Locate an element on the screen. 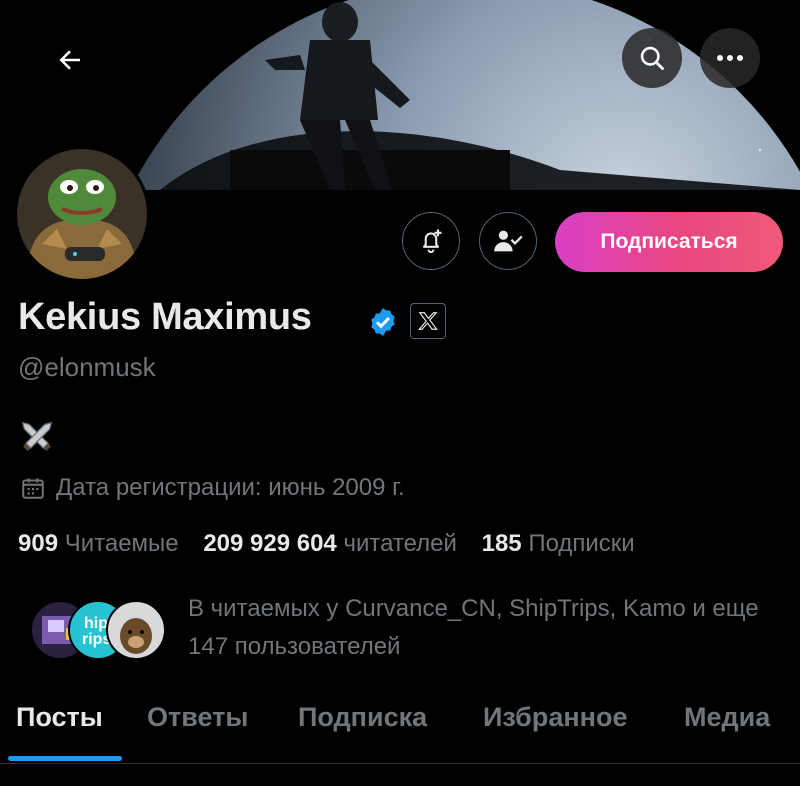 This screenshot has width=800, height=786. notify-button is located at coordinates (431, 241).